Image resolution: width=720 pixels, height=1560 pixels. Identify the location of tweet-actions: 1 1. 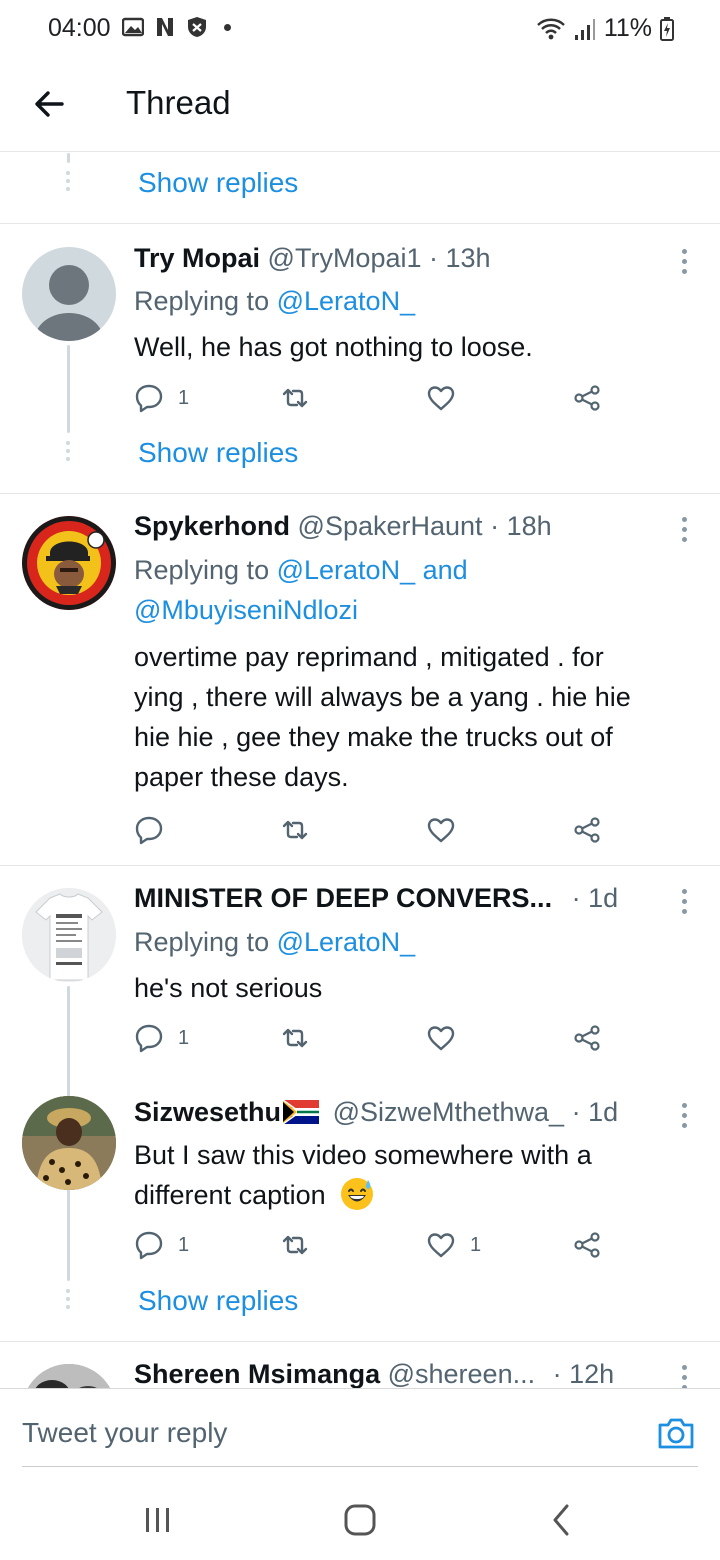
(374, 1248).